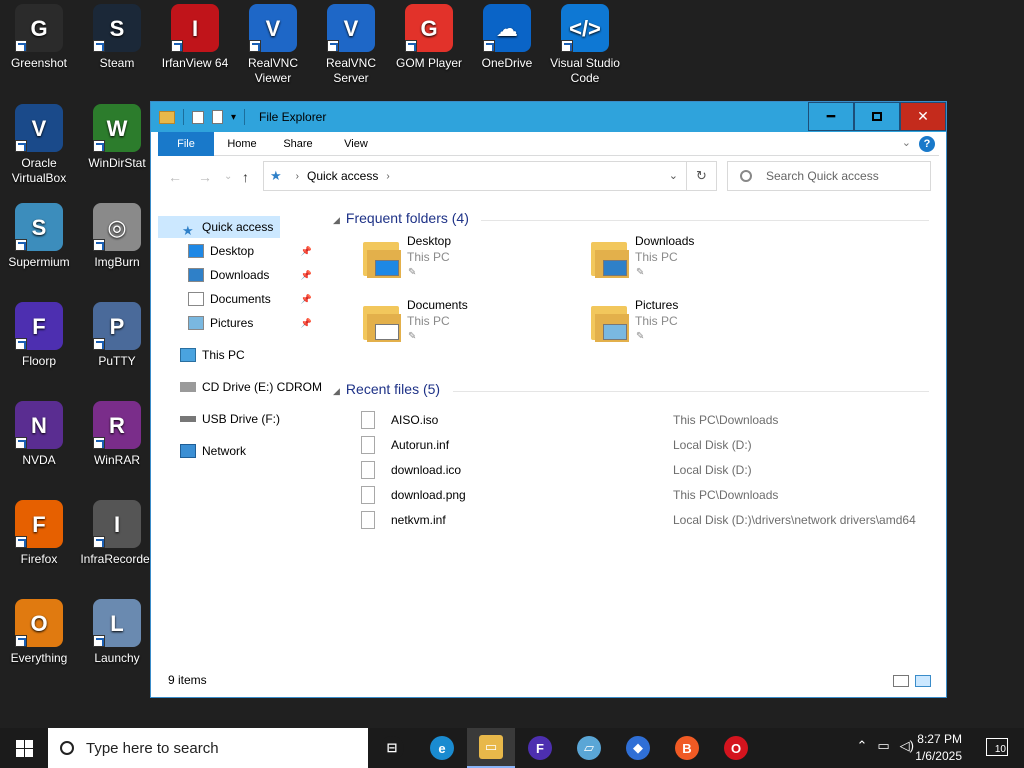  What do you see at coordinates (831, 116) in the screenshot?
I see `minimize-button: ━` at bounding box center [831, 116].